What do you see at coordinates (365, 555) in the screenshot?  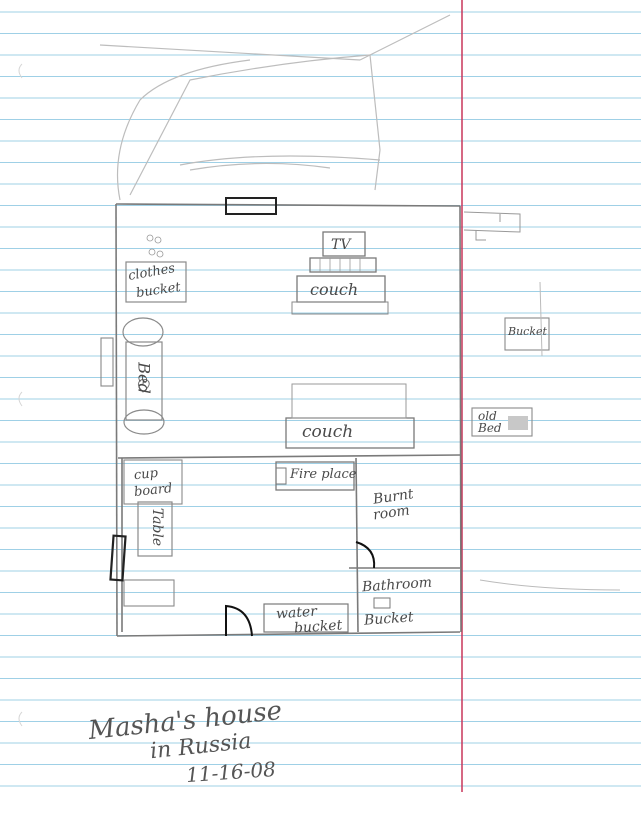 I see `bathroom-door-arc` at bounding box center [365, 555].